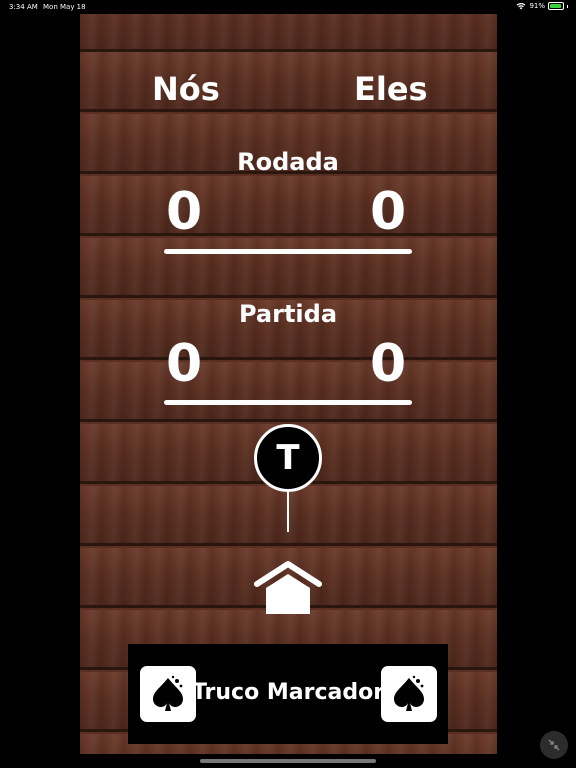 This screenshot has height=768, width=576. I want to click on rodada-right-score: 0, so click(388, 212).